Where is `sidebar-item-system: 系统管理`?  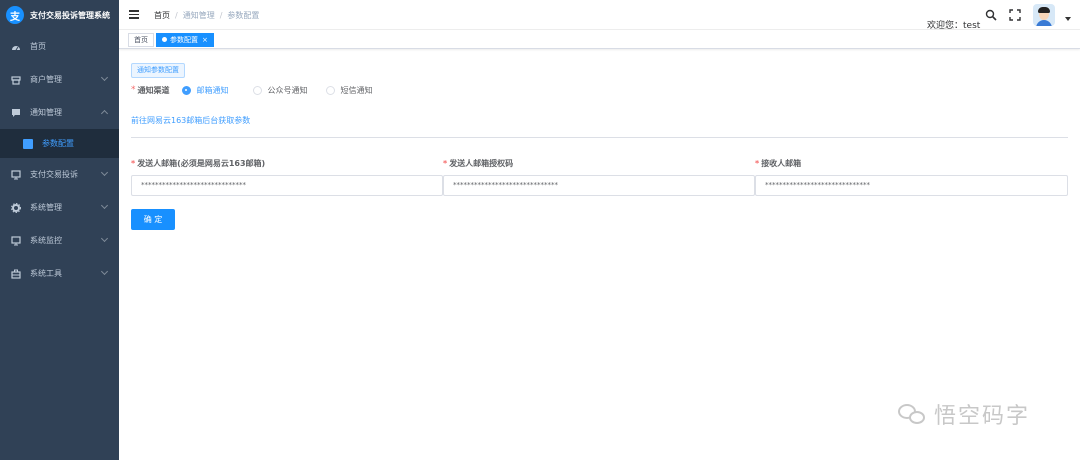
sidebar-item-system: 系统管理 is located at coordinates (59, 207).